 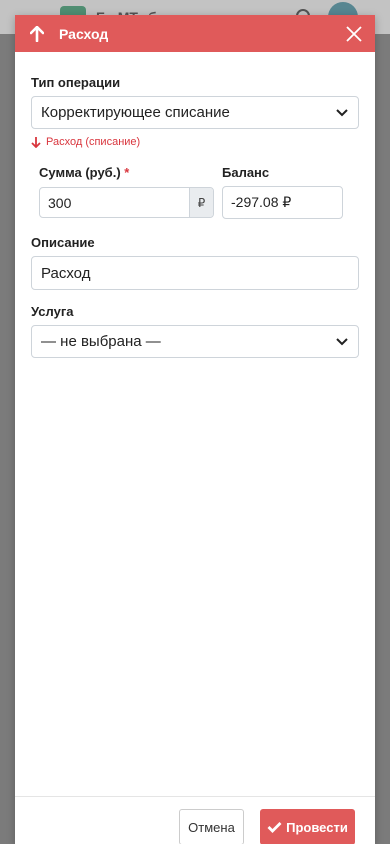 What do you see at coordinates (246, 172) in the screenshot?
I see `balance-label: Баланс` at bounding box center [246, 172].